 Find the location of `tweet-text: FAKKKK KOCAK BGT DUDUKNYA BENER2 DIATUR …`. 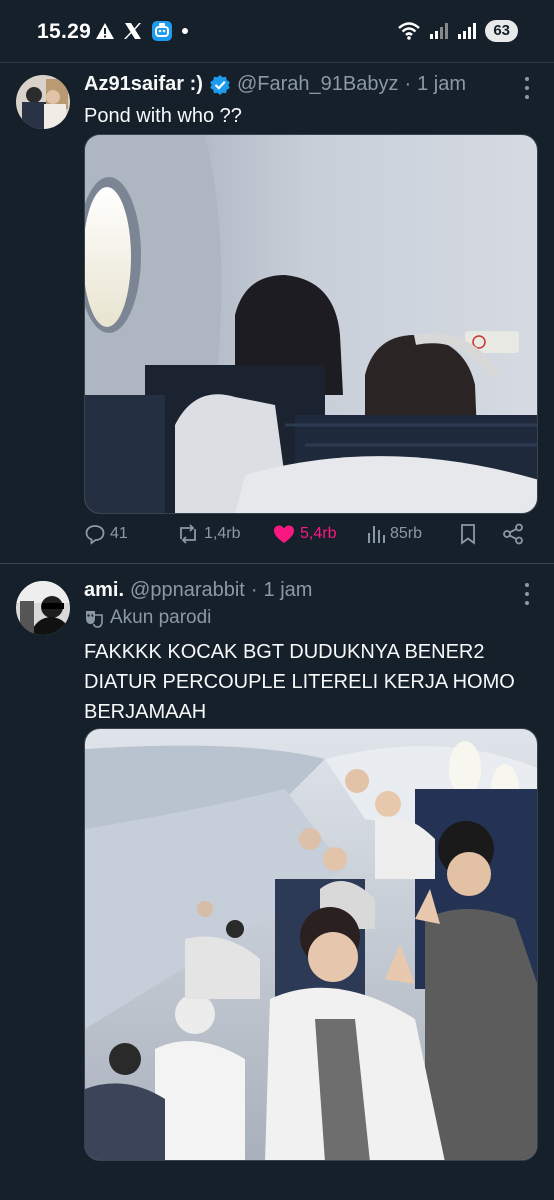

tweet-text: FAKKKK KOCAK BGT DUDUKNYA BENER2 DIATUR … is located at coordinates (299, 682).